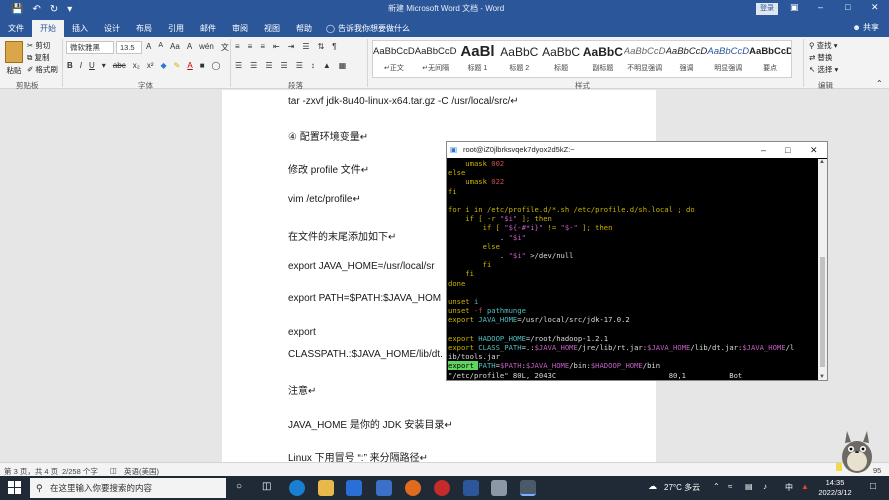  I want to click on text-effects-icon: ◆, so click(164, 65).